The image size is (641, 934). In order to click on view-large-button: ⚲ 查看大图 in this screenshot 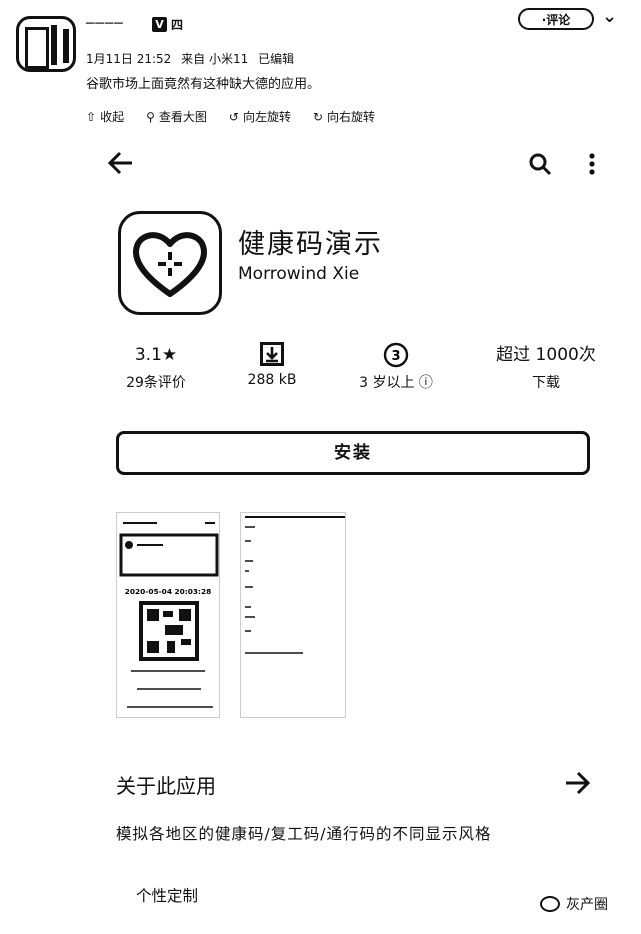, I will do `click(176, 116)`.